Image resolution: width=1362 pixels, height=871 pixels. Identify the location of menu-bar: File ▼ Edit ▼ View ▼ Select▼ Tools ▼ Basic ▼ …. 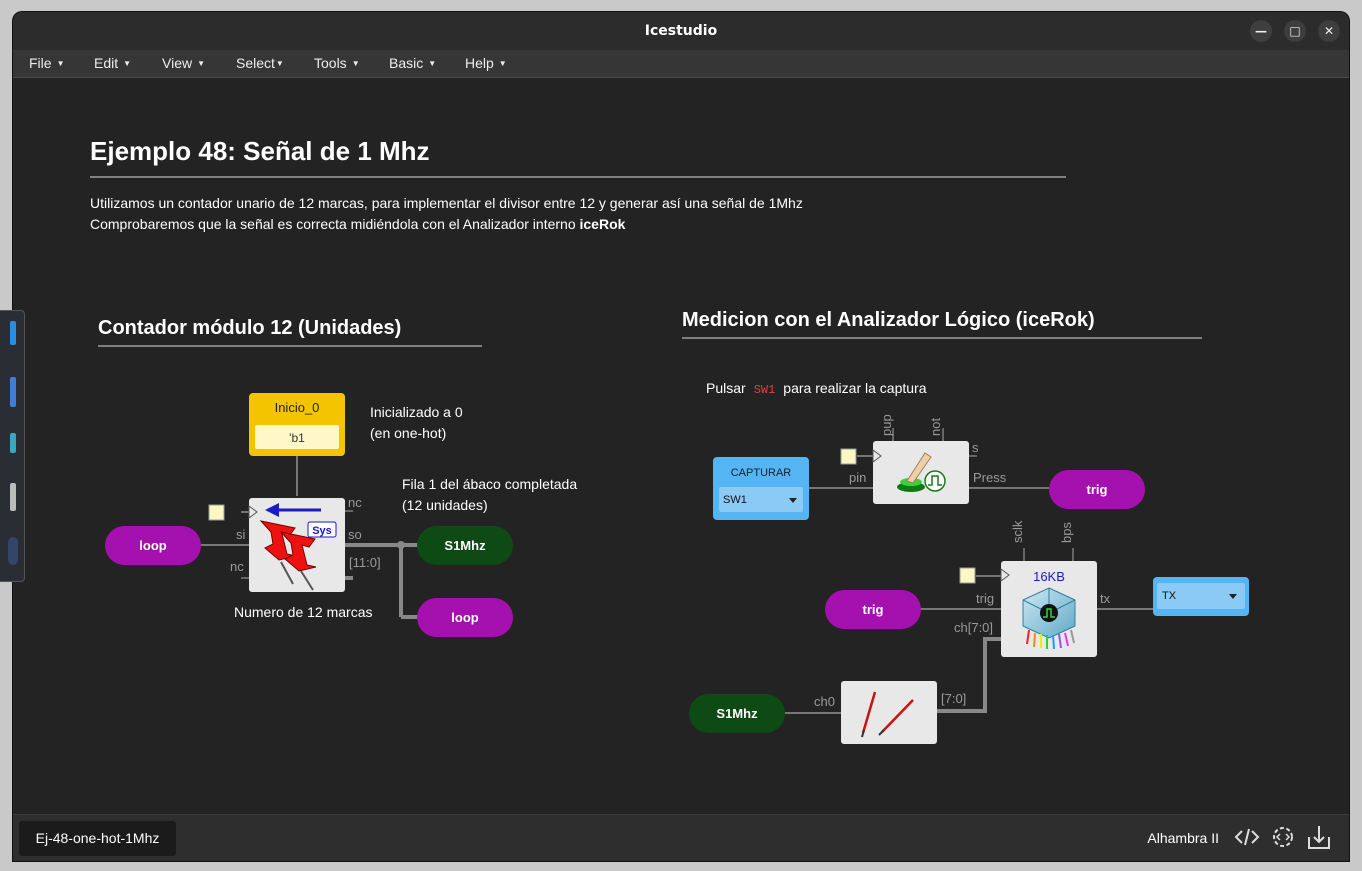
(681, 64).